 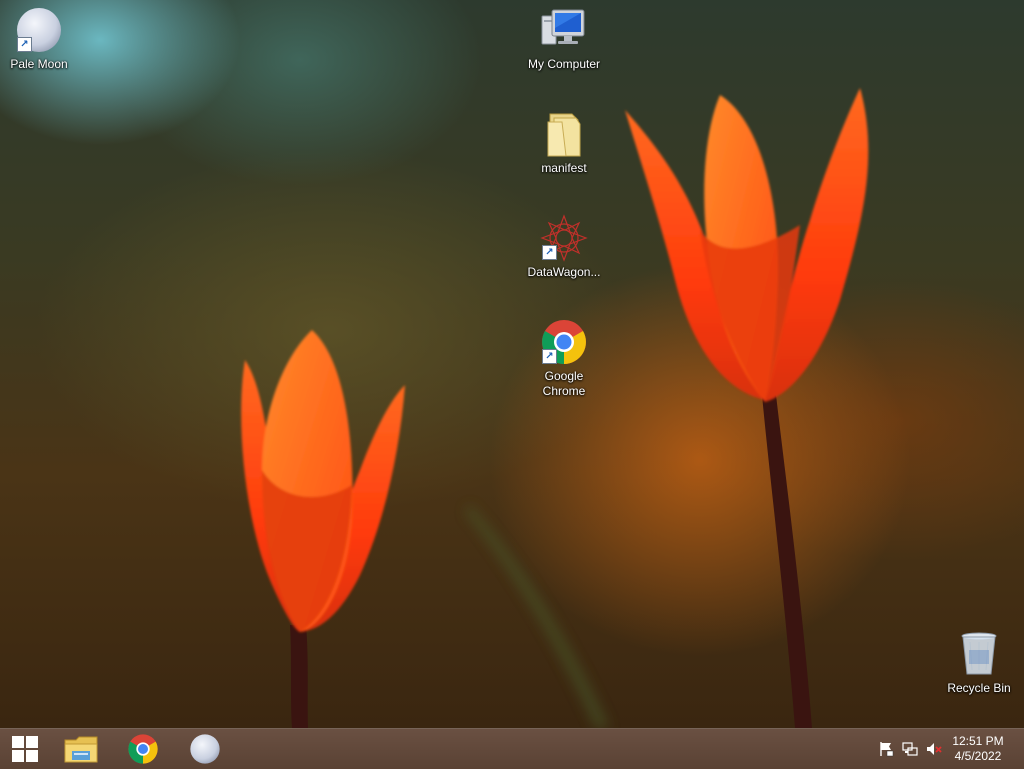 What do you see at coordinates (934, 749) in the screenshot?
I see `volume-muted-icon` at bounding box center [934, 749].